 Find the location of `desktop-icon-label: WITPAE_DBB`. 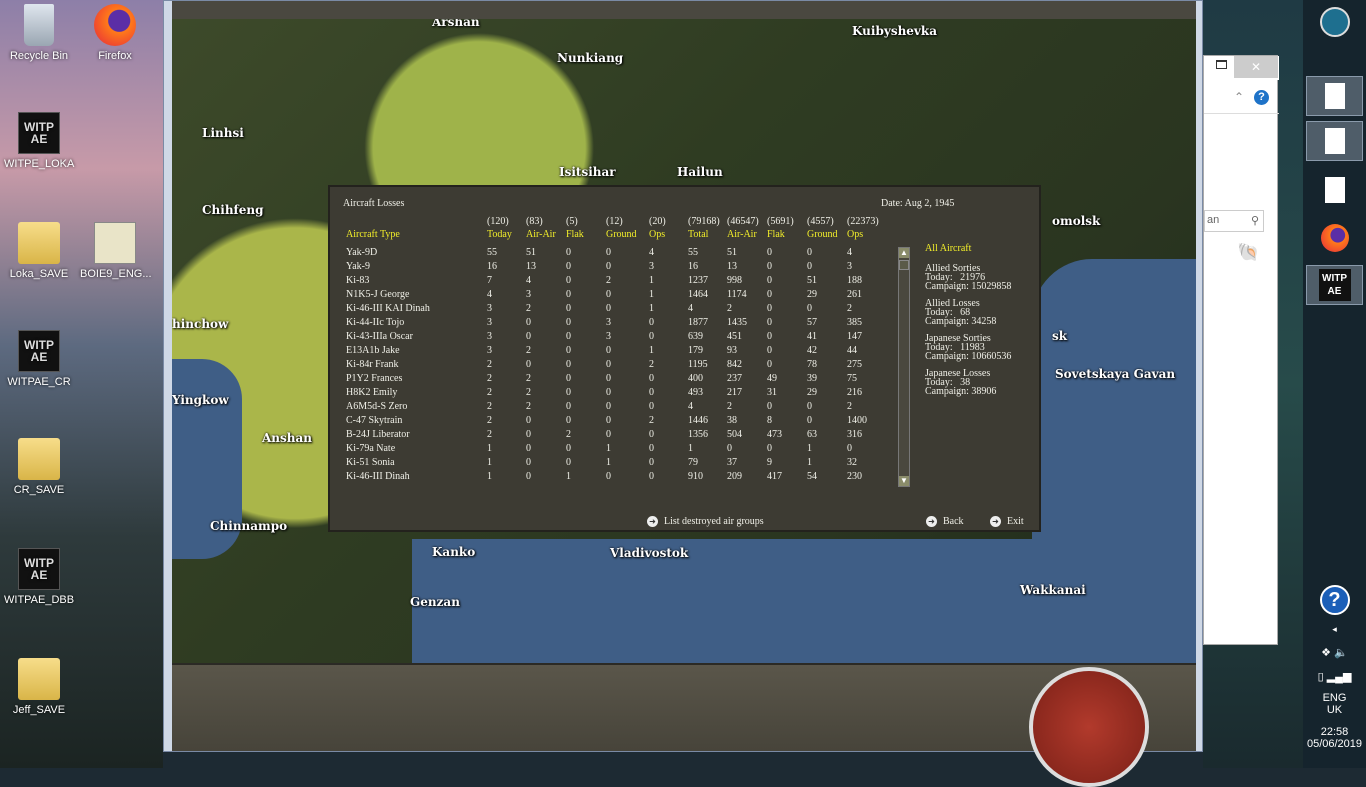

desktop-icon-label: WITPAE_DBB is located at coordinates (39, 600).